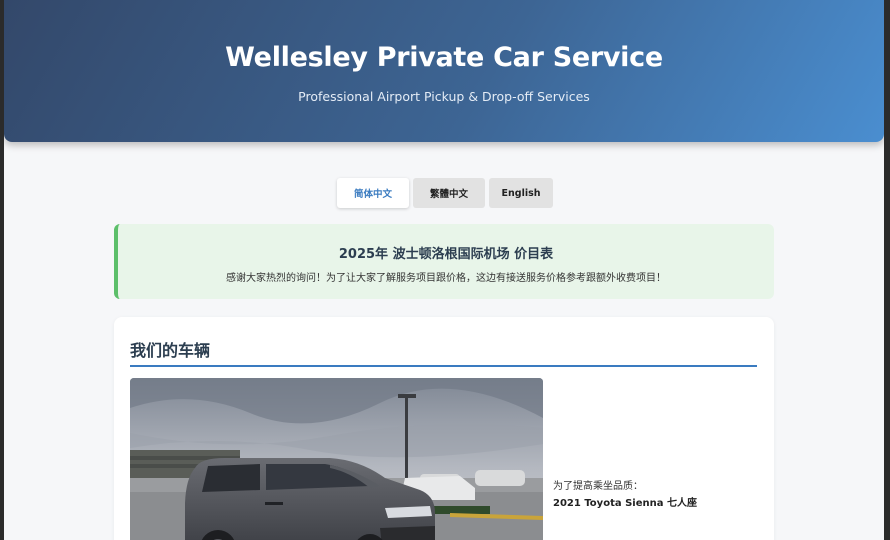  What do you see at coordinates (625, 495) in the screenshot?
I see `vehicle-description: 为了提高乘坐品质： 2021 Toyota Sienna 七人座` at bounding box center [625, 495].